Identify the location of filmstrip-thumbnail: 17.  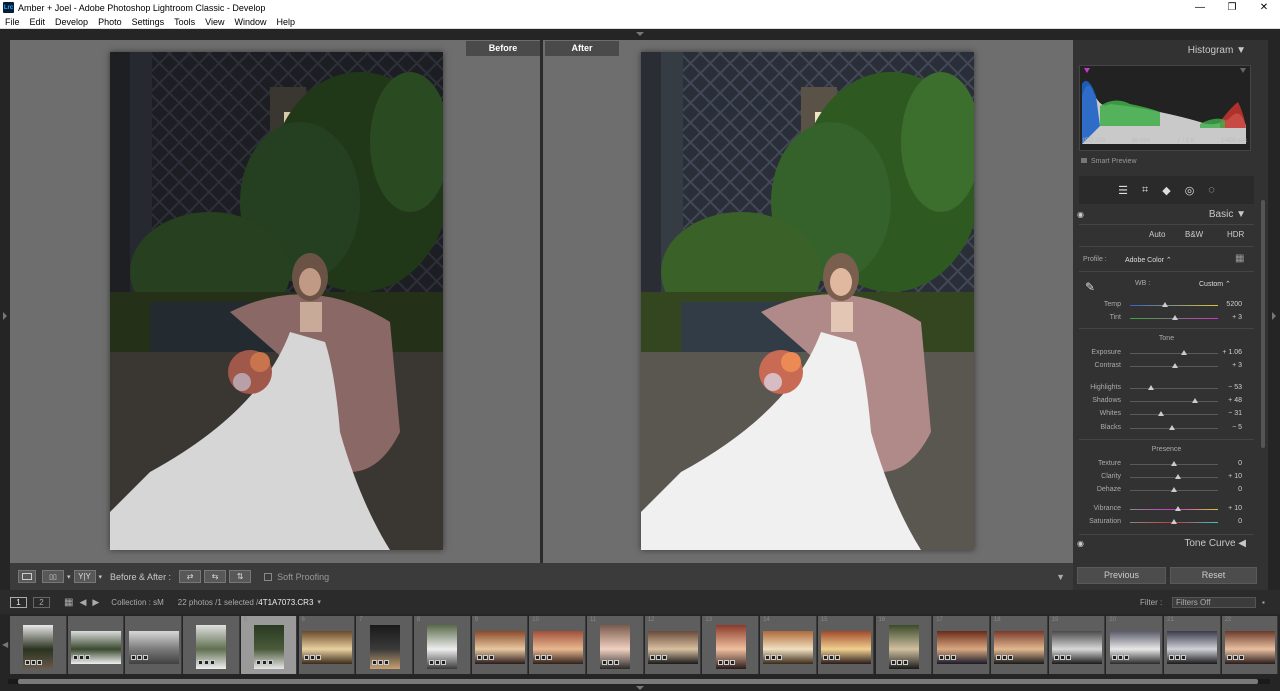
(961, 645).